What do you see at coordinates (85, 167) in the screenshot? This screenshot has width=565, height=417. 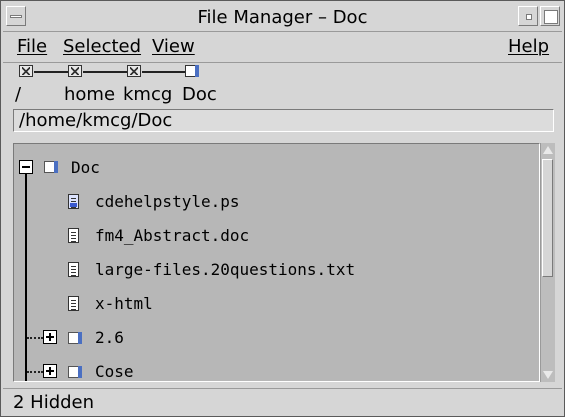 I see `tree-item-doc: Doc` at bounding box center [85, 167].